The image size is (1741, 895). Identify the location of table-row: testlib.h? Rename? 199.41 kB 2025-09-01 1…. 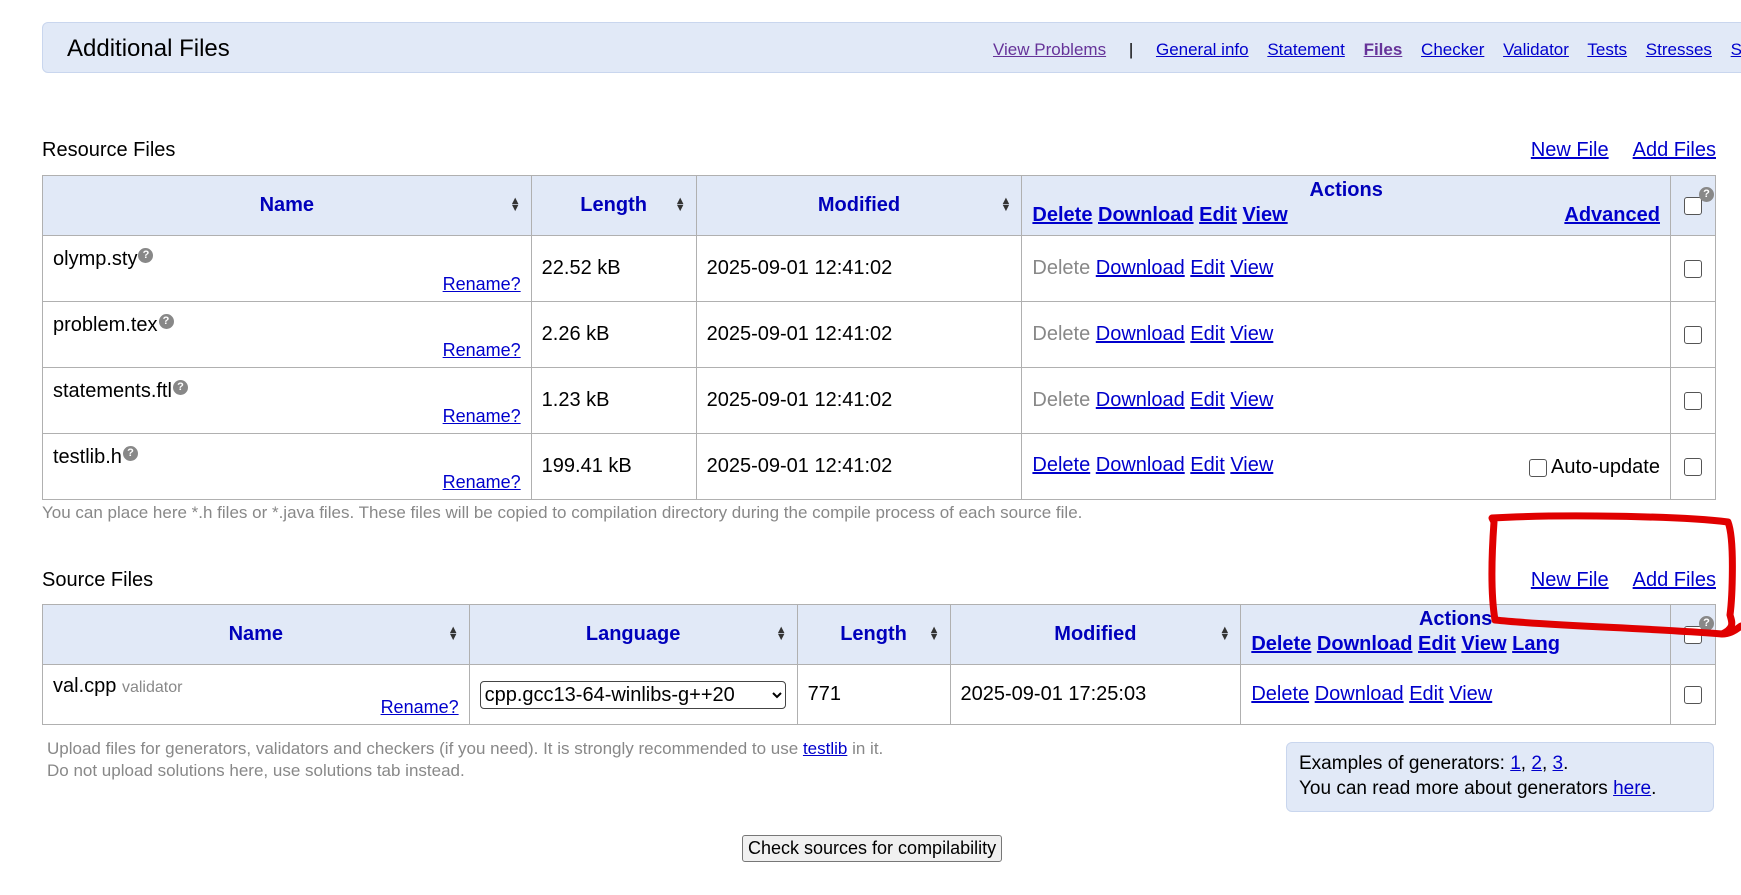
(879, 466).